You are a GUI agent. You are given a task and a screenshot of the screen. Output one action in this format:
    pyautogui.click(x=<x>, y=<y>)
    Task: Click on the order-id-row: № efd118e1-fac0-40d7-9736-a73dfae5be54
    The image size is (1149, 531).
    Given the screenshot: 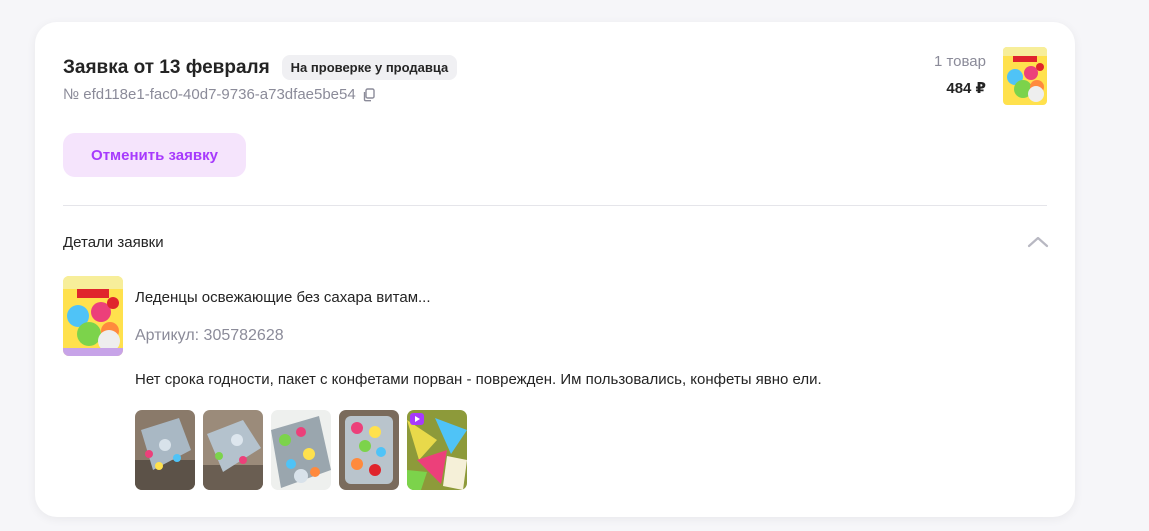 What is the action you would take?
    pyautogui.click(x=219, y=94)
    